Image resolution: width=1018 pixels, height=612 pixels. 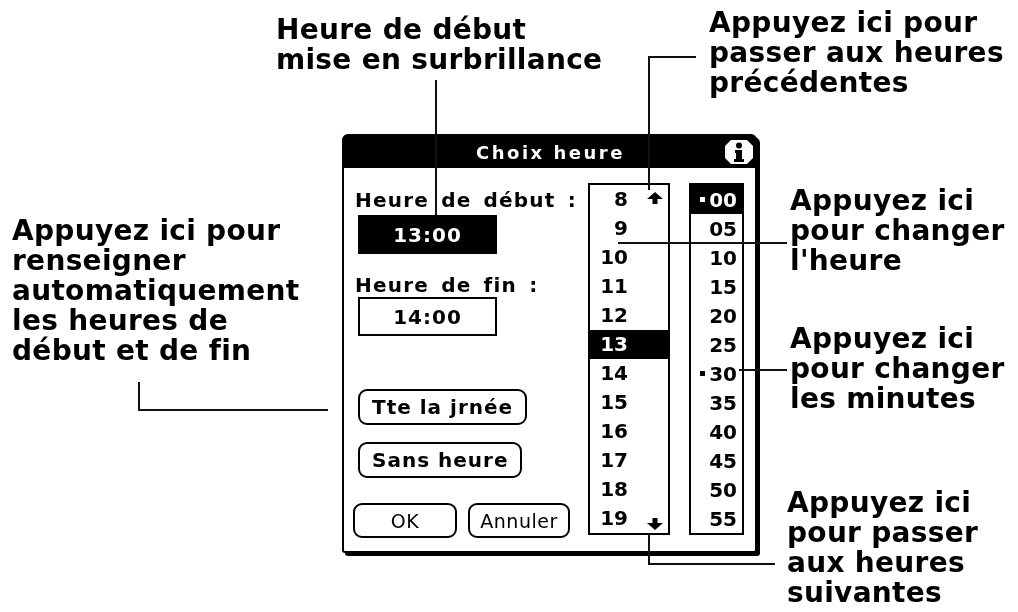 What do you see at coordinates (739, 152) in the screenshot?
I see `info-icon` at bounding box center [739, 152].